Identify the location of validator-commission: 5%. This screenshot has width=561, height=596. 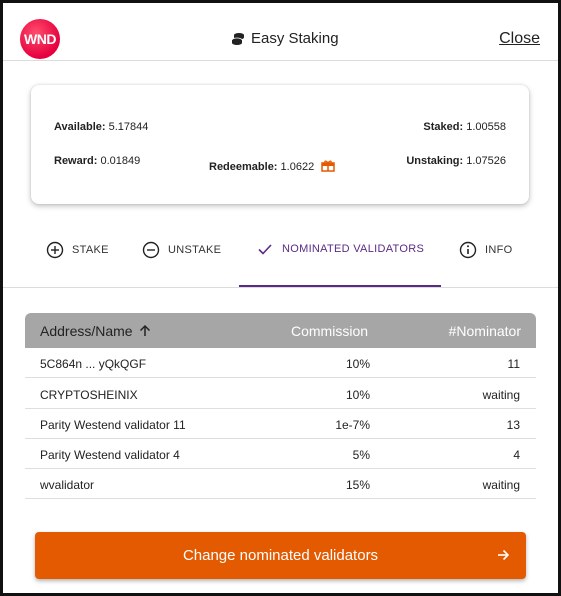
(361, 455).